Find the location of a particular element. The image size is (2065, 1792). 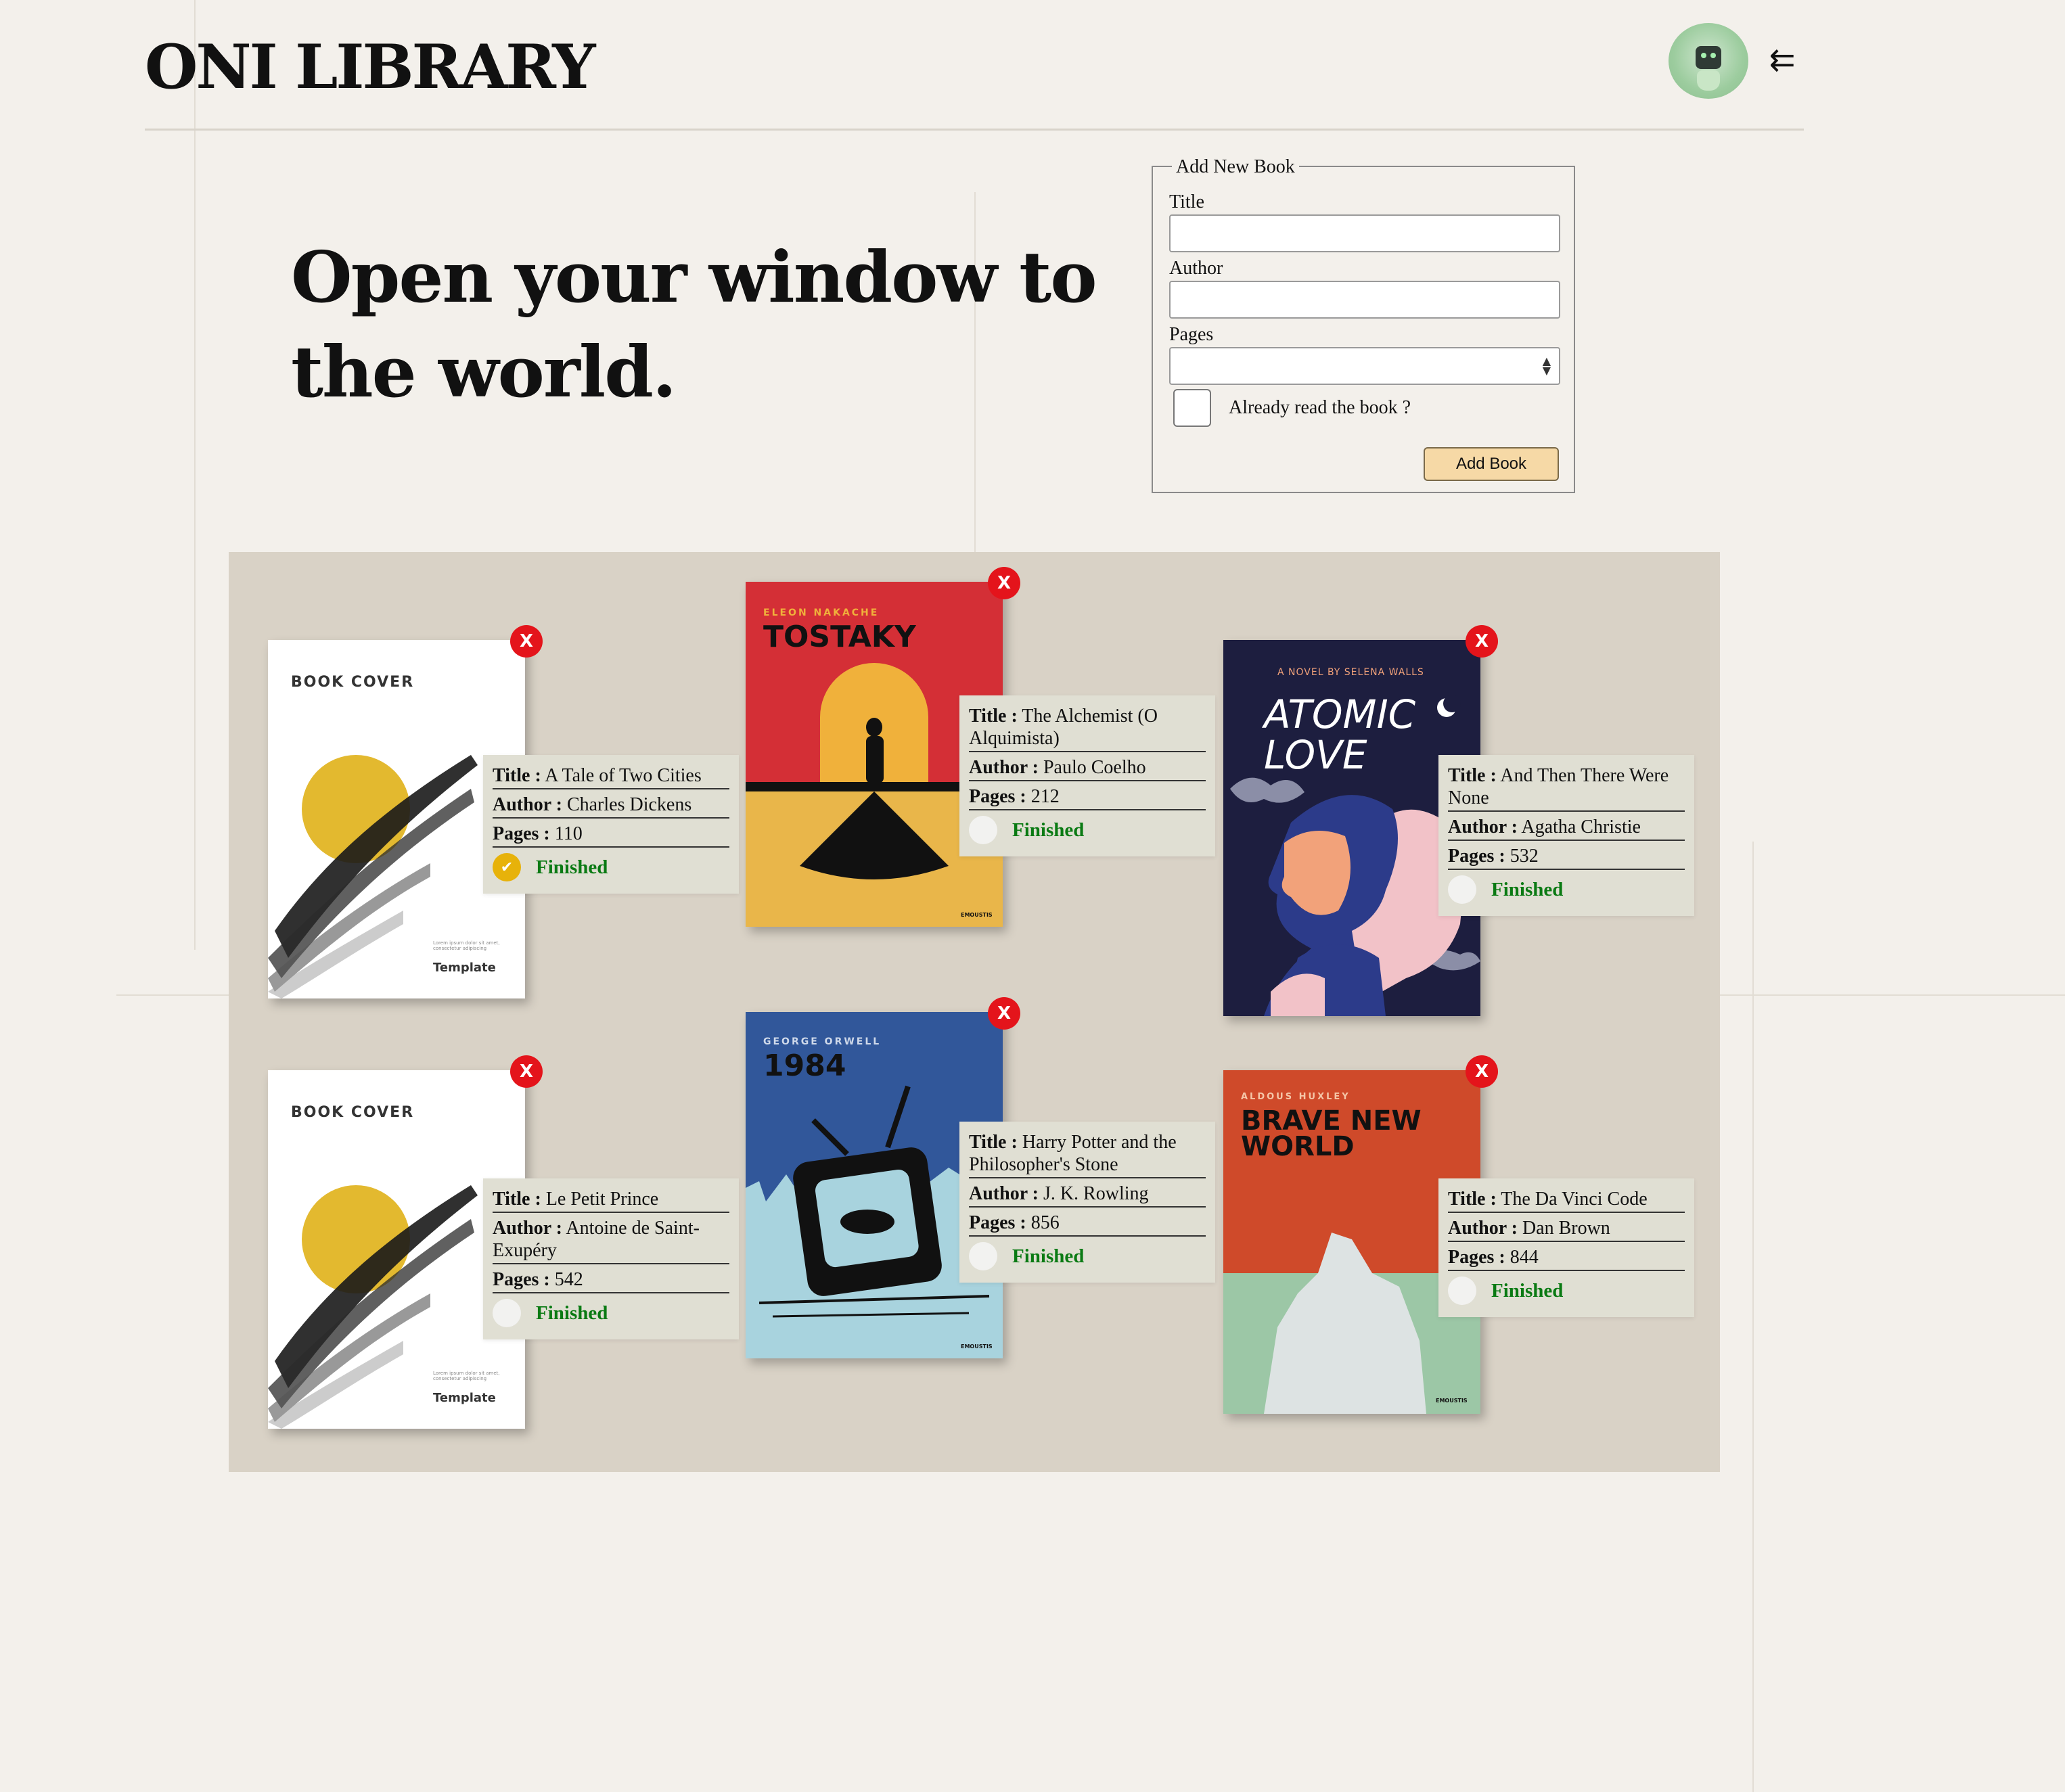

collapse-menu-icon: ⇇ is located at coordinates (1782, 59).